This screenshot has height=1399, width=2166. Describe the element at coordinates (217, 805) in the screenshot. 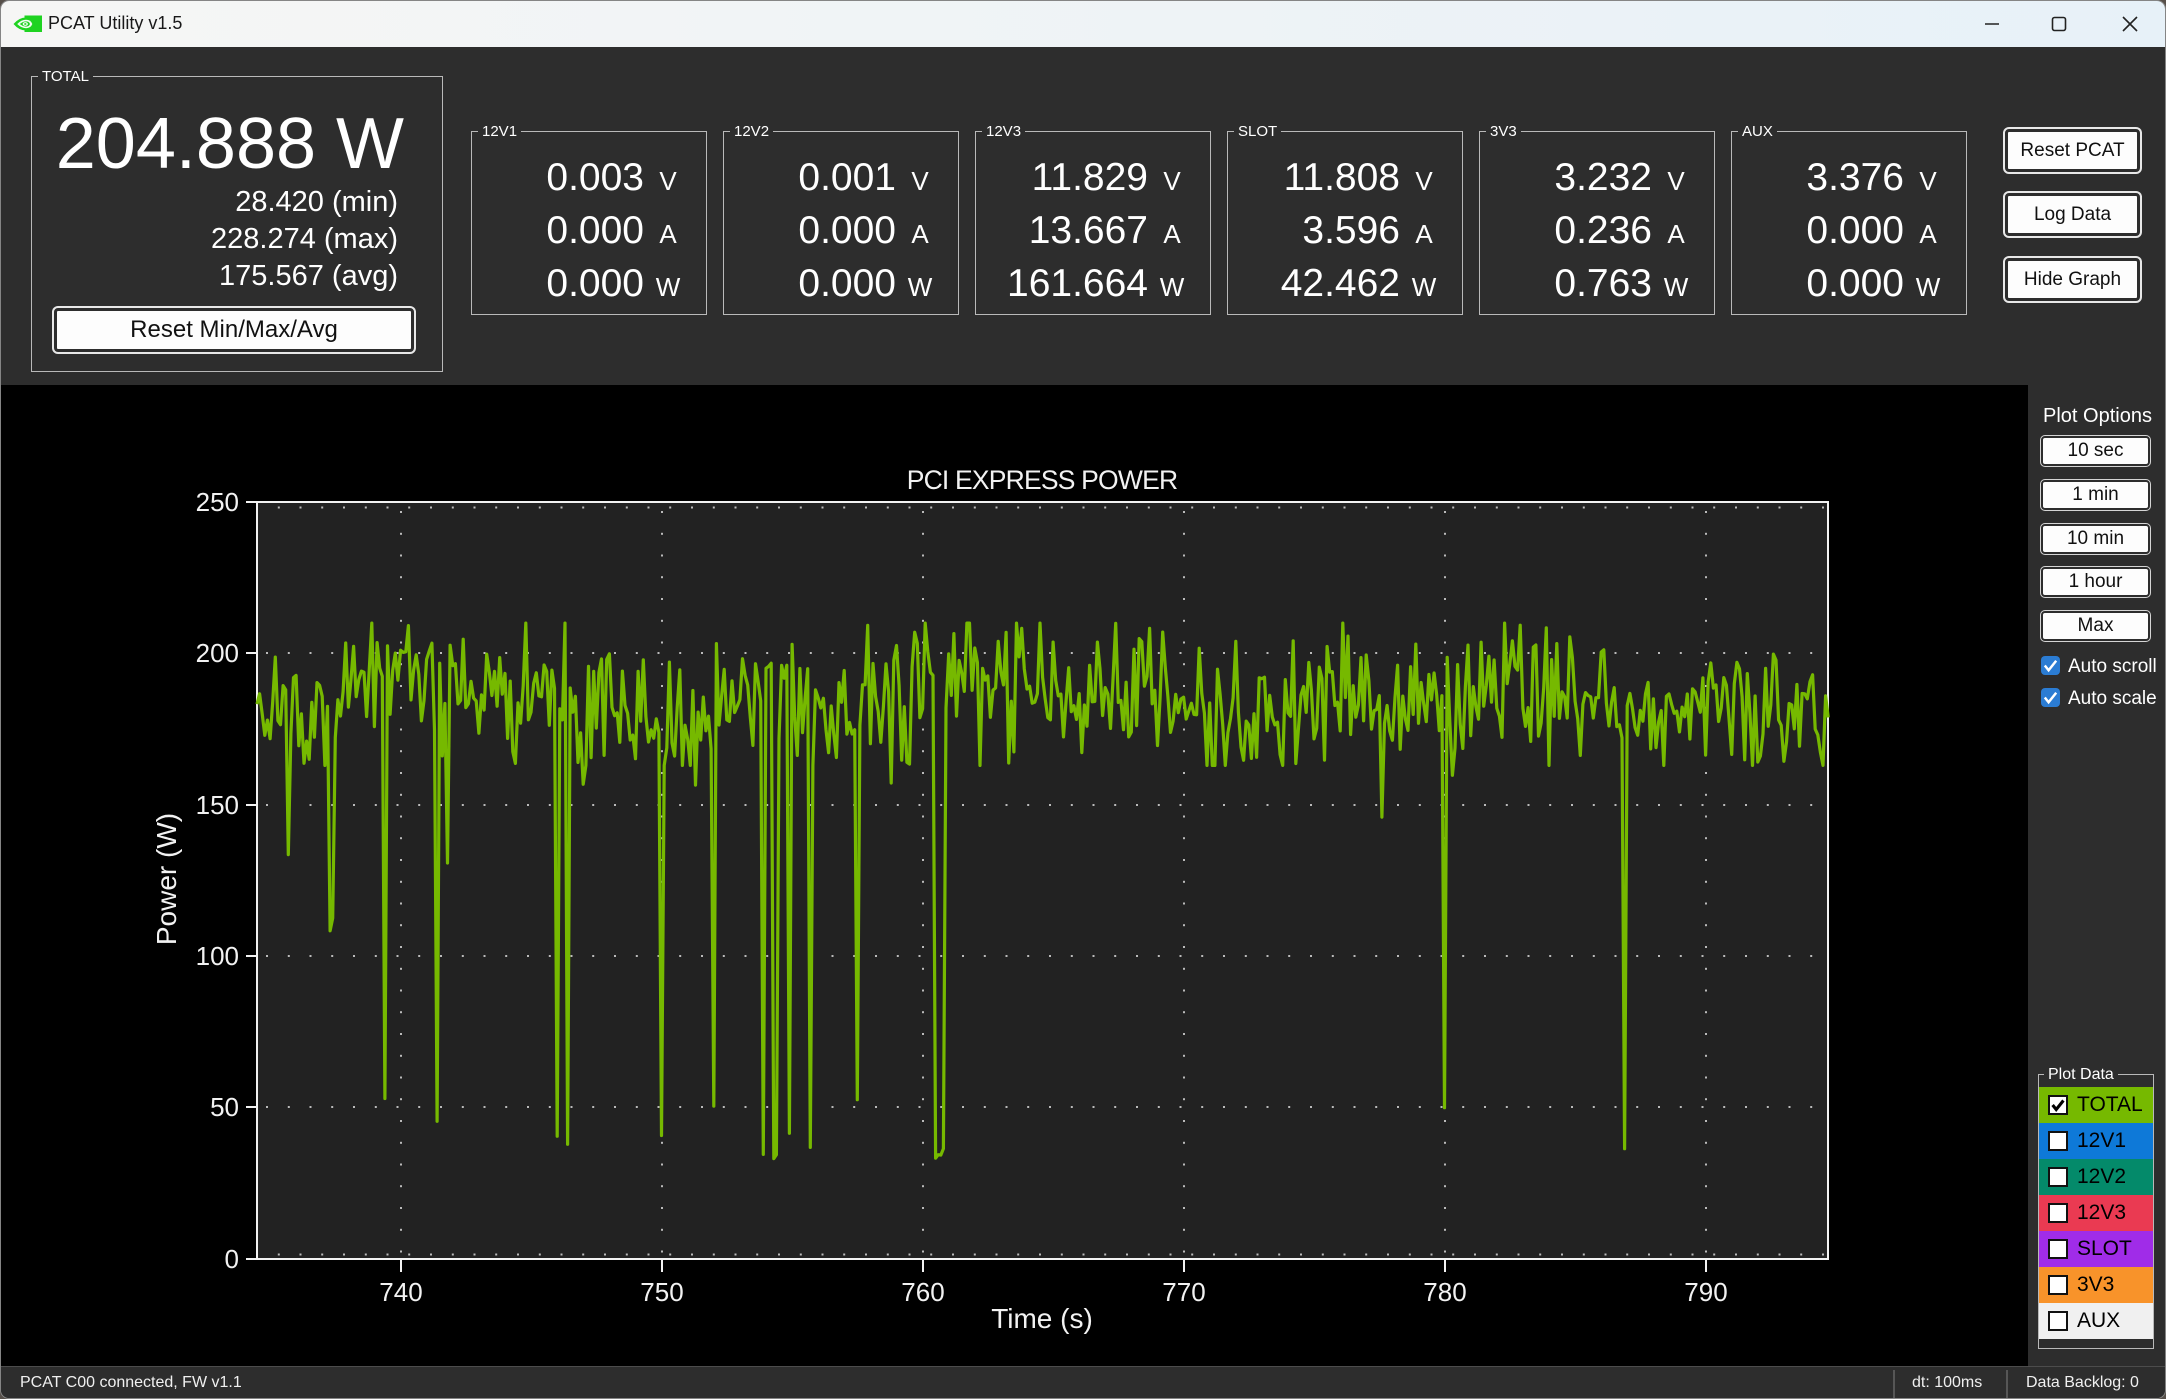

I see `svg-text: 150` at that location.